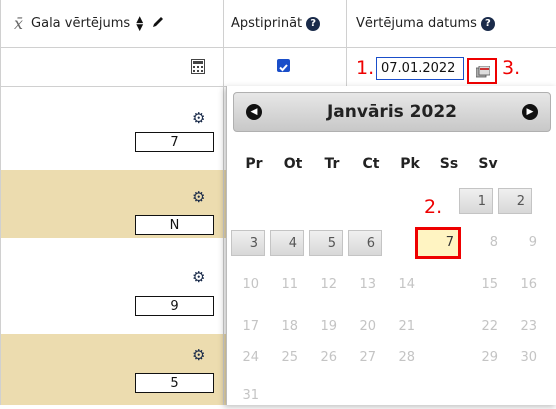  What do you see at coordinates (365, 68) in the screenshot?
I see `annotation-label: 1.` at bounding box center [365, 68].